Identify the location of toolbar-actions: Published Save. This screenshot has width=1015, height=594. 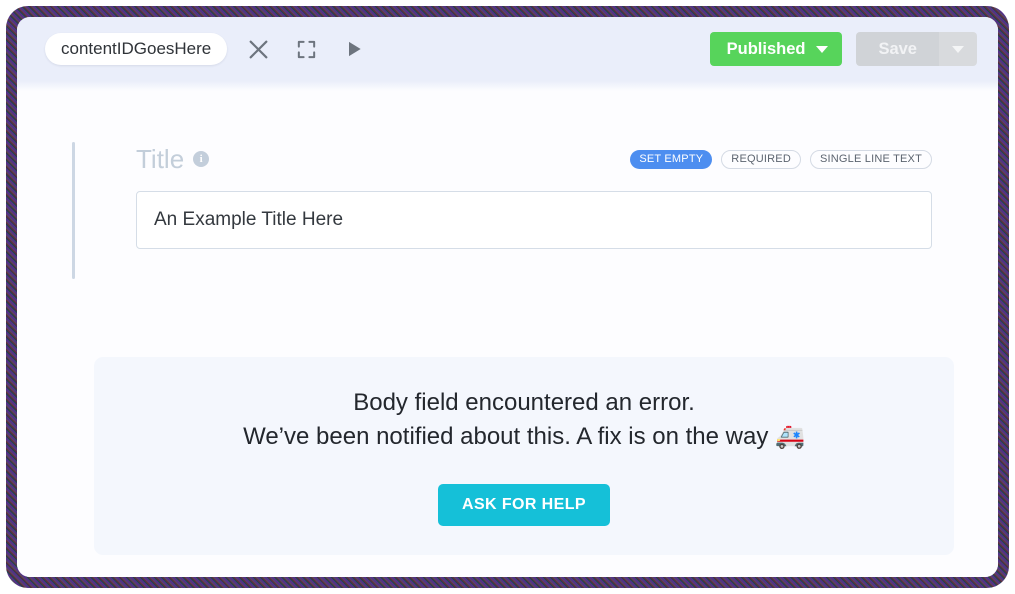
(843, 49).